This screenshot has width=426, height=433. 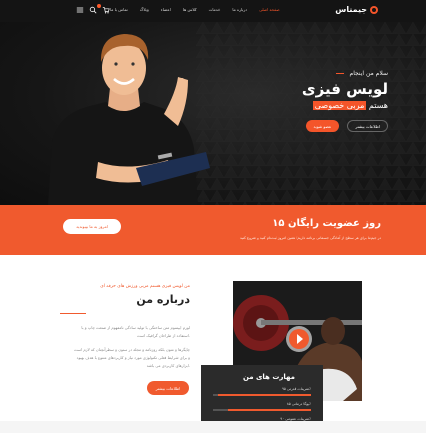 What do you see at coordinates (378, 105) in the screenshot?
I see `hero-role-suffix: هستم` at bounding box center [378, 105].